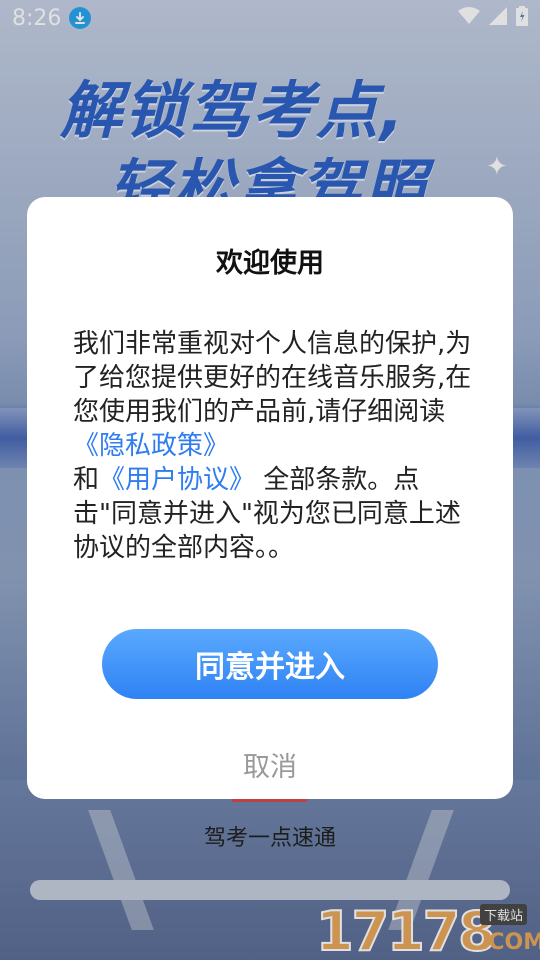 The height and width of the screenshot is (960, 540). I want to click on cancel-button: 取消, so click(270, 764).